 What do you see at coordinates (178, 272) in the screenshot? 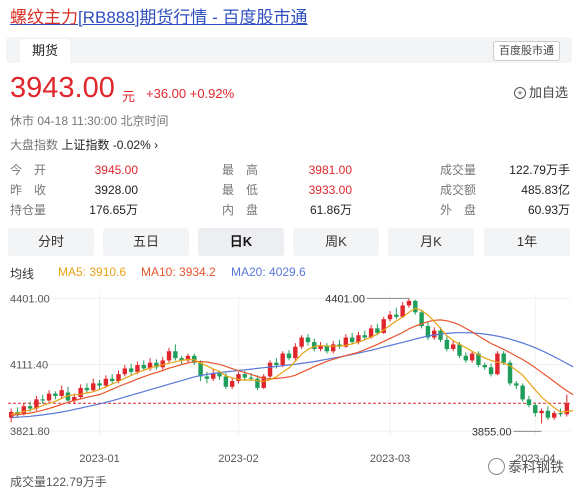
I see `ma10-legend: MA10: 3934.2` at bounding box center [178, 272].